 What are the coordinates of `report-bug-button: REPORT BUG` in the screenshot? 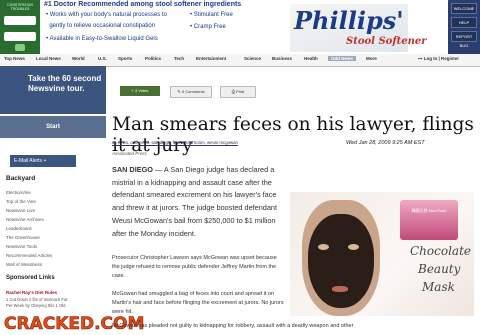 It's located at (464, 39).